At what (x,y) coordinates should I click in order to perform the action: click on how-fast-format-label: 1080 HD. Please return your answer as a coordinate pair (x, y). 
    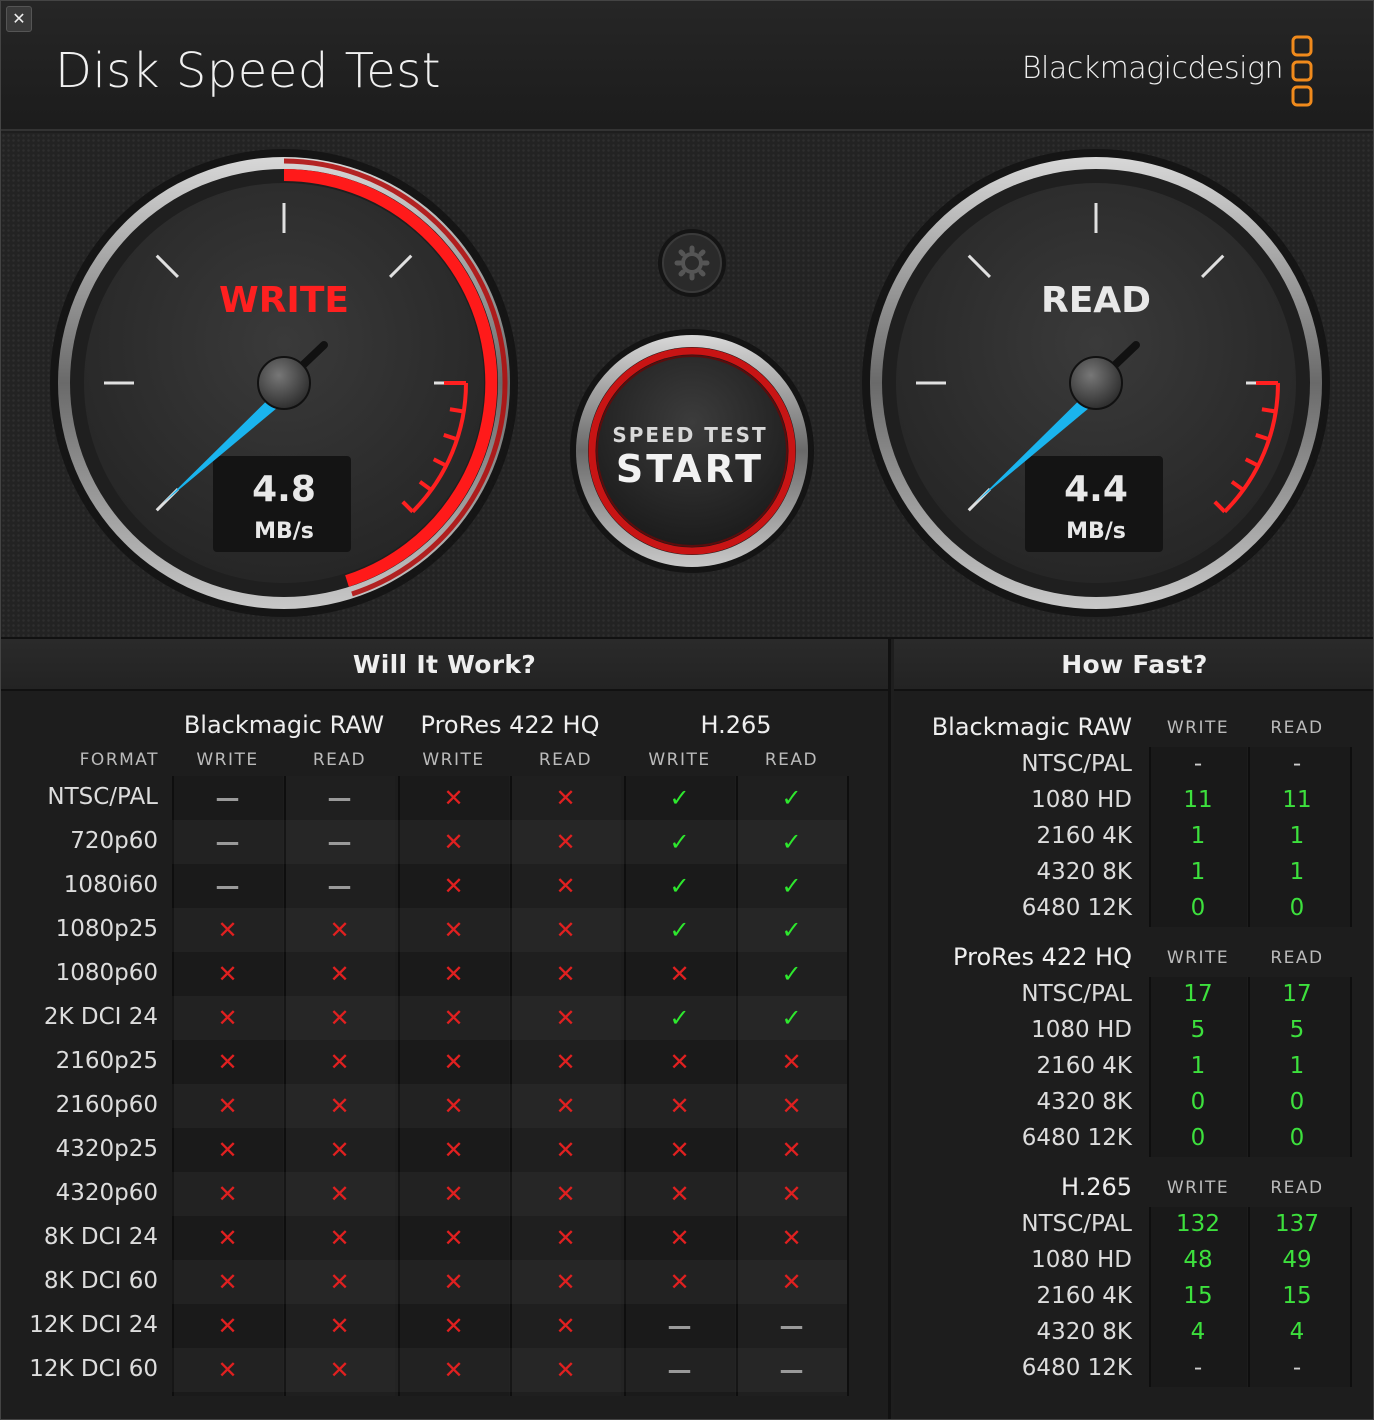
    Looking at the image, I should click on (1081, 1030).